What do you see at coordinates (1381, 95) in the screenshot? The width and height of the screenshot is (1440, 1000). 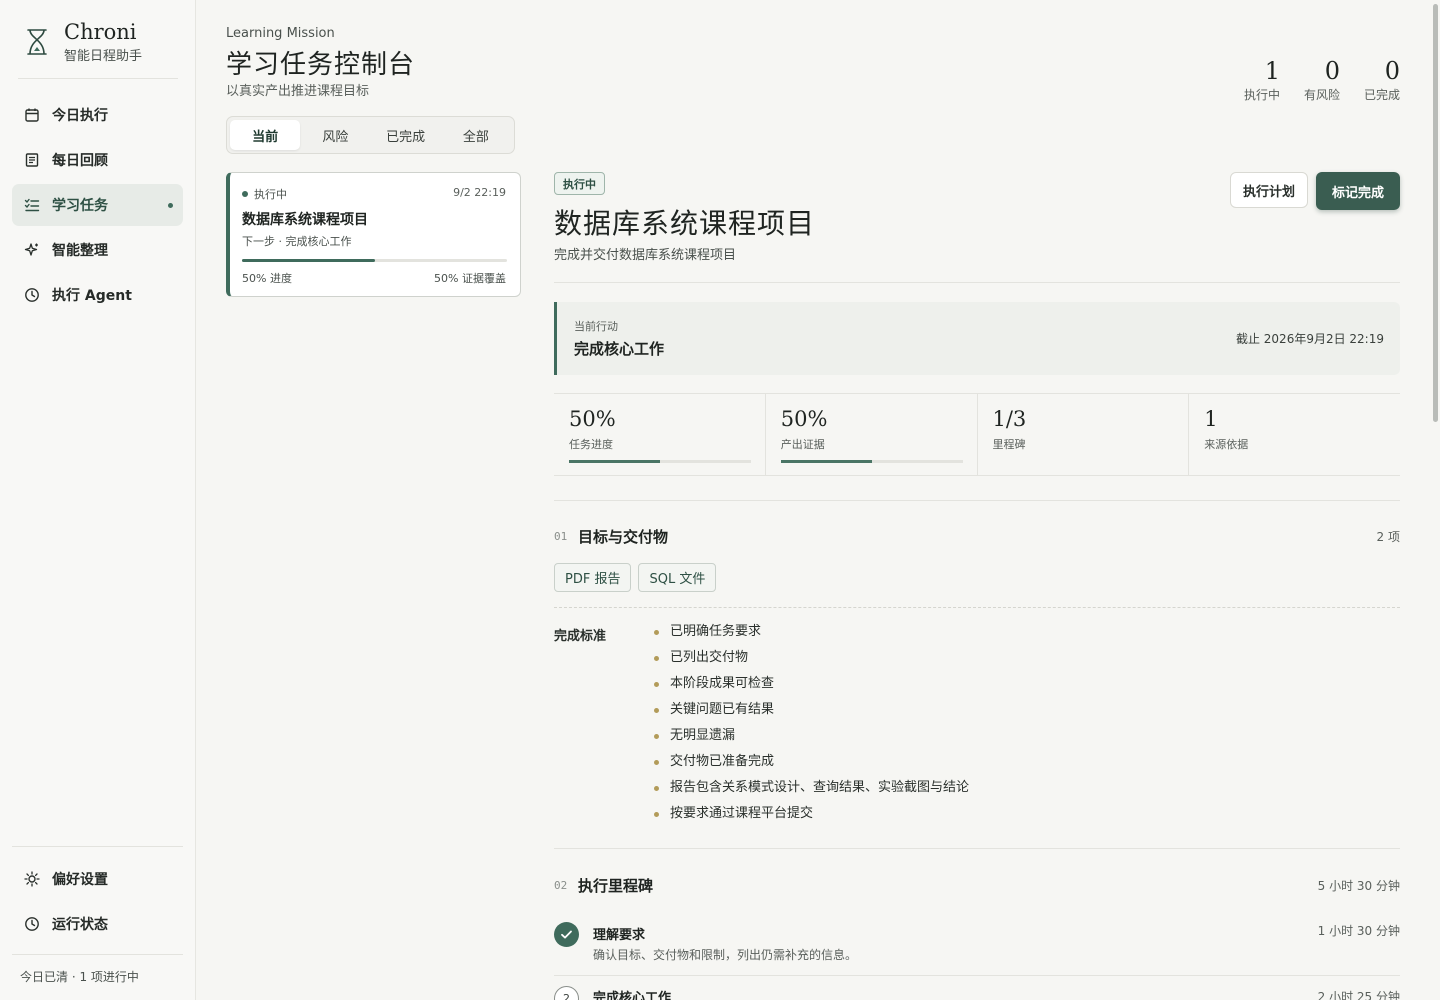 I see `counter-label: 已完成` at bounding box center [1381, 95].